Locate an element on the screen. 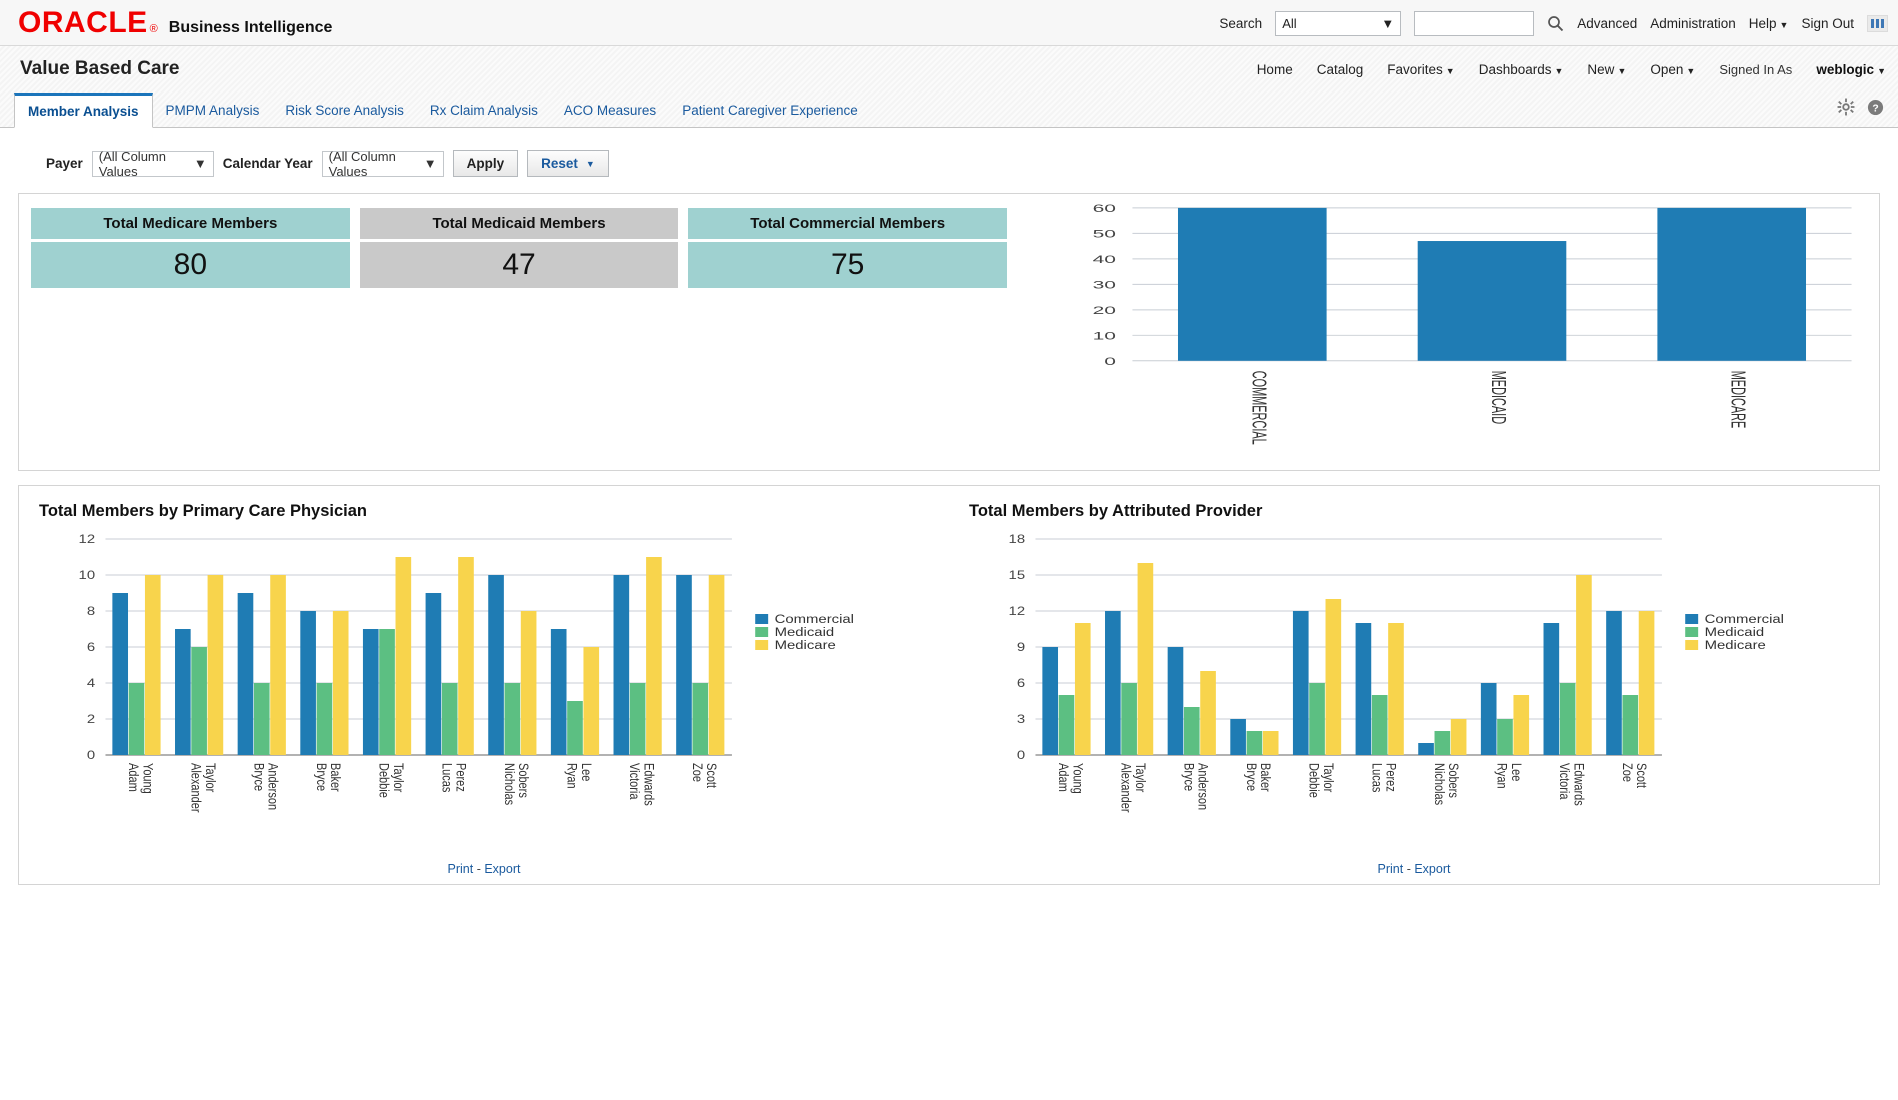 This screenshot has height=1100, width=1898. reset-button: Reset ▼ is located at coordinates (568, 163).